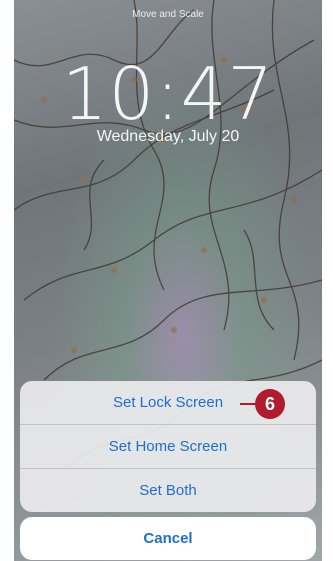  What do you see at coordinates (168, 447) in the screenshot?
I see `set-home-screen-button: Set Home Screen` at bounding box center [168, 447].